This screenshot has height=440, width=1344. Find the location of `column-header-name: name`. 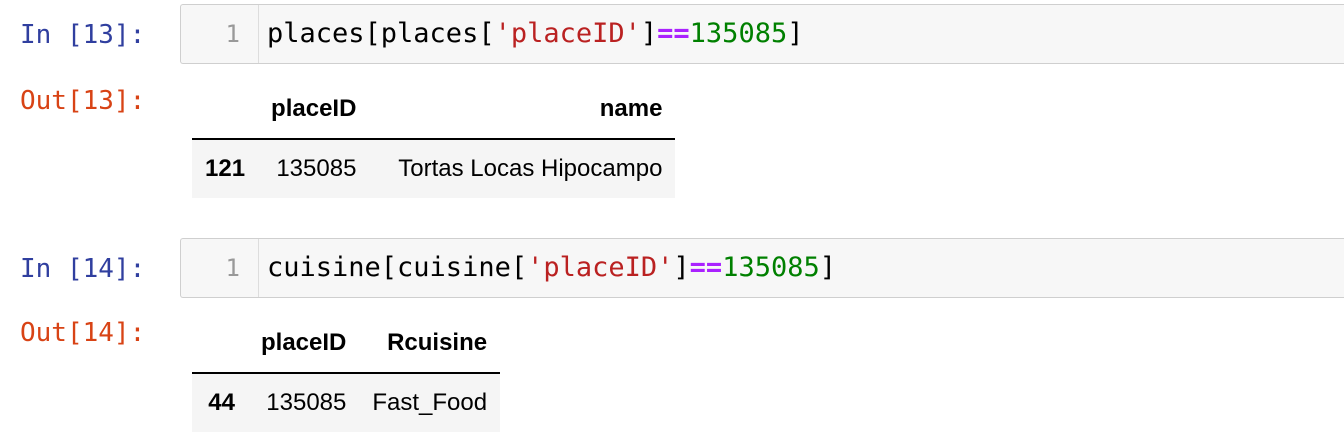

column-header-name: name is located at coordinates (522, 110).